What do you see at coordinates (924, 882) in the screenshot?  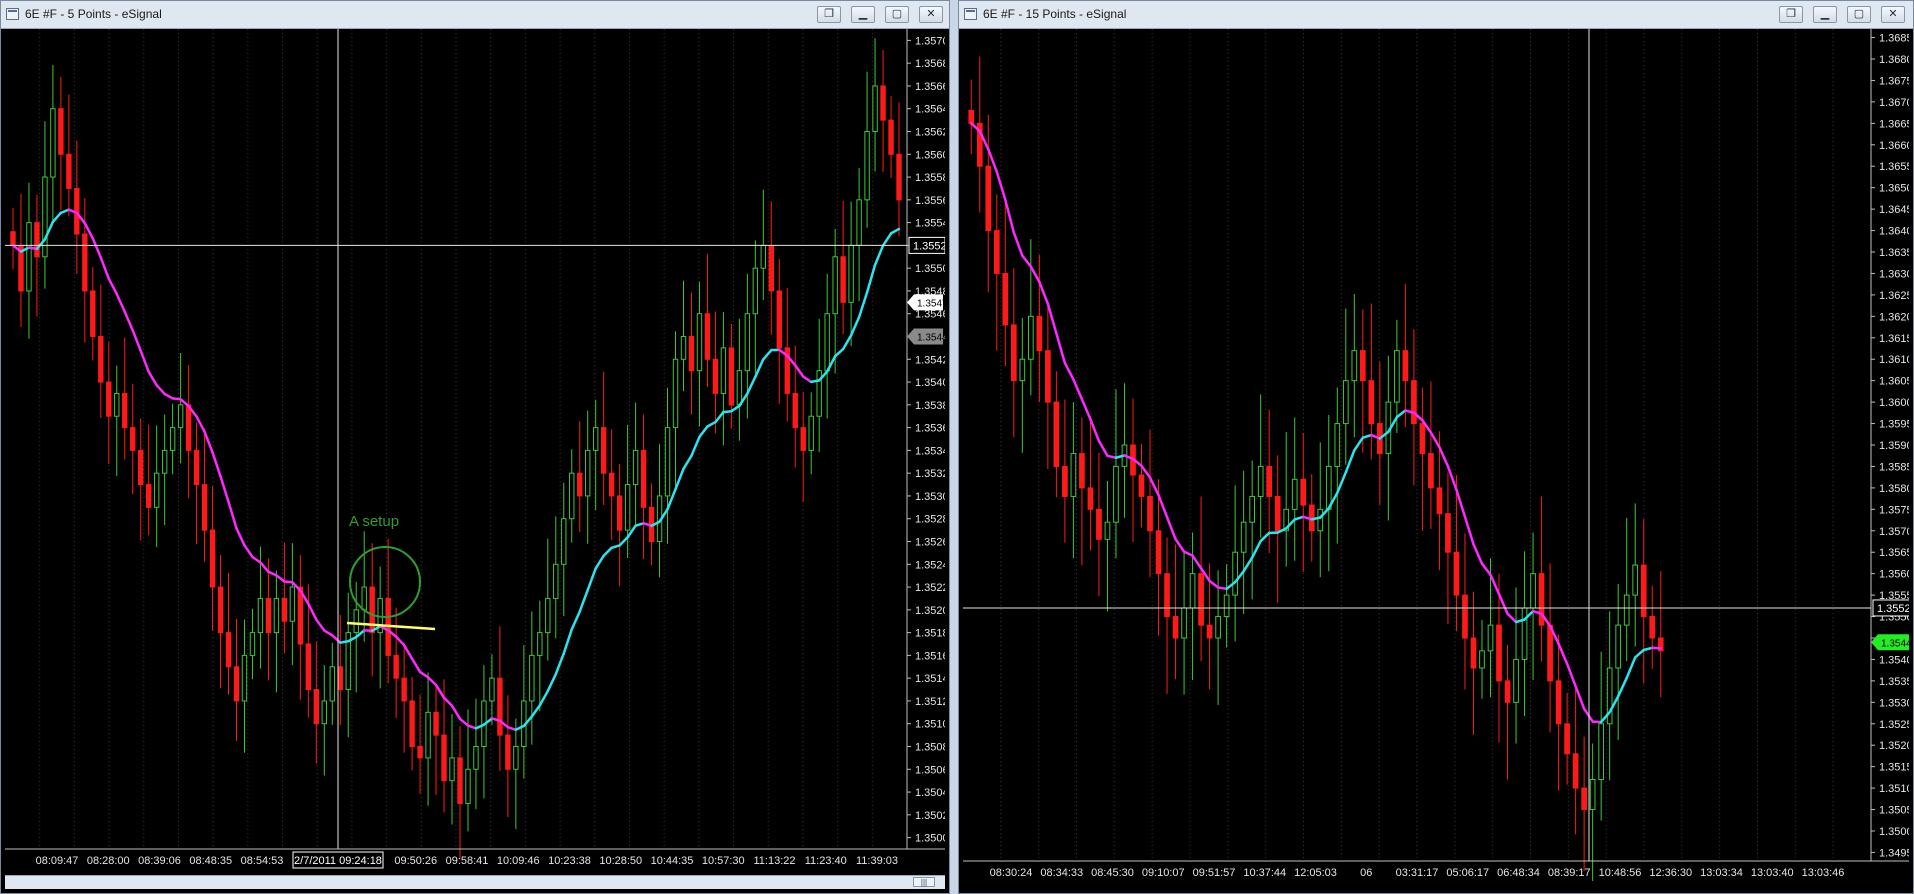 I see `scroll-thumb: |||` at bounding box center [924, 882].